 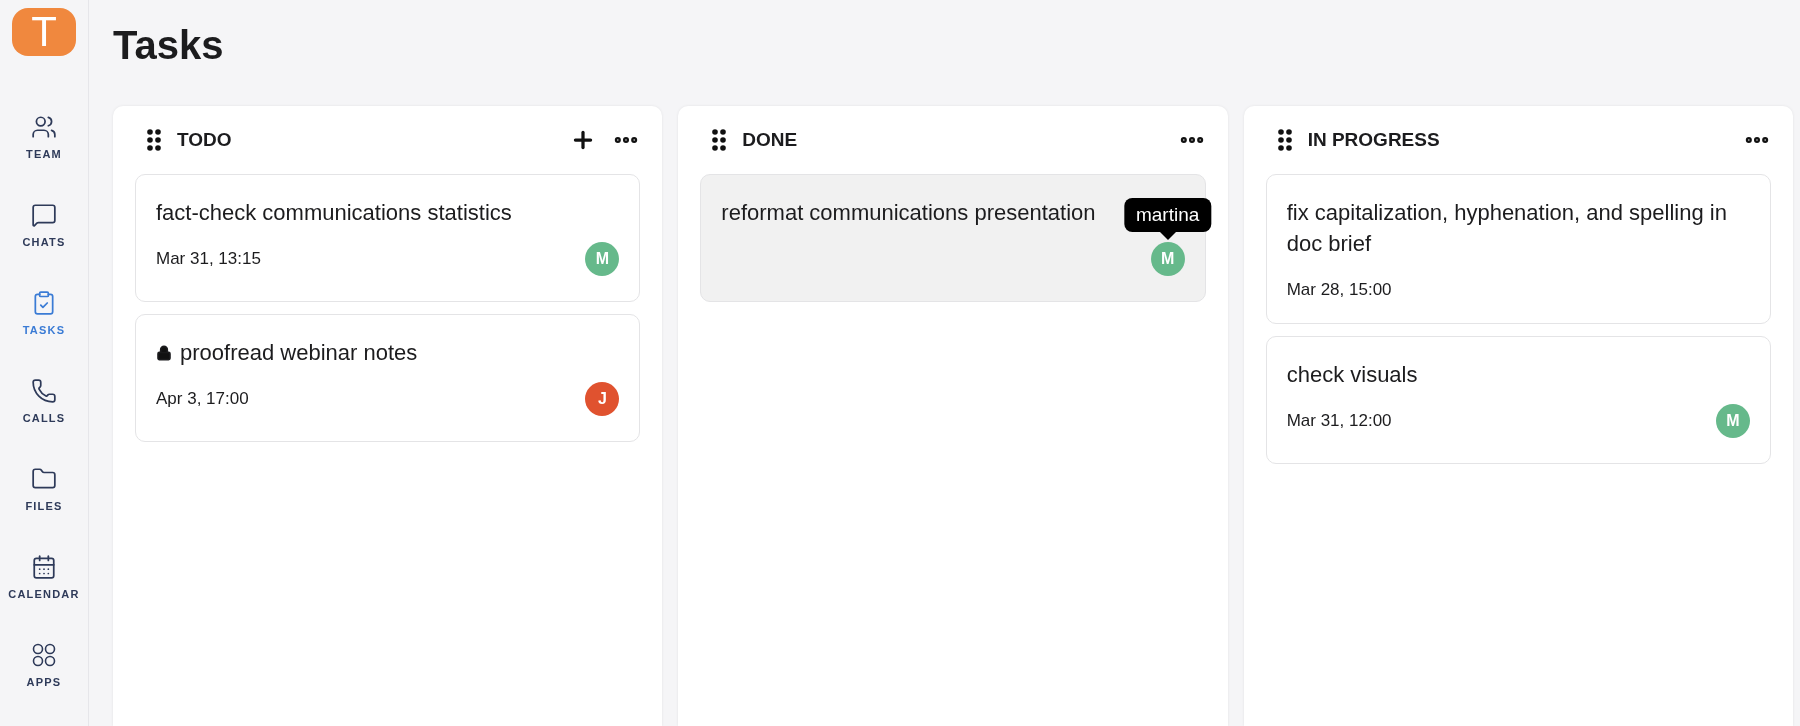 I want to click on apps-icon, so click(x=44, y=655).